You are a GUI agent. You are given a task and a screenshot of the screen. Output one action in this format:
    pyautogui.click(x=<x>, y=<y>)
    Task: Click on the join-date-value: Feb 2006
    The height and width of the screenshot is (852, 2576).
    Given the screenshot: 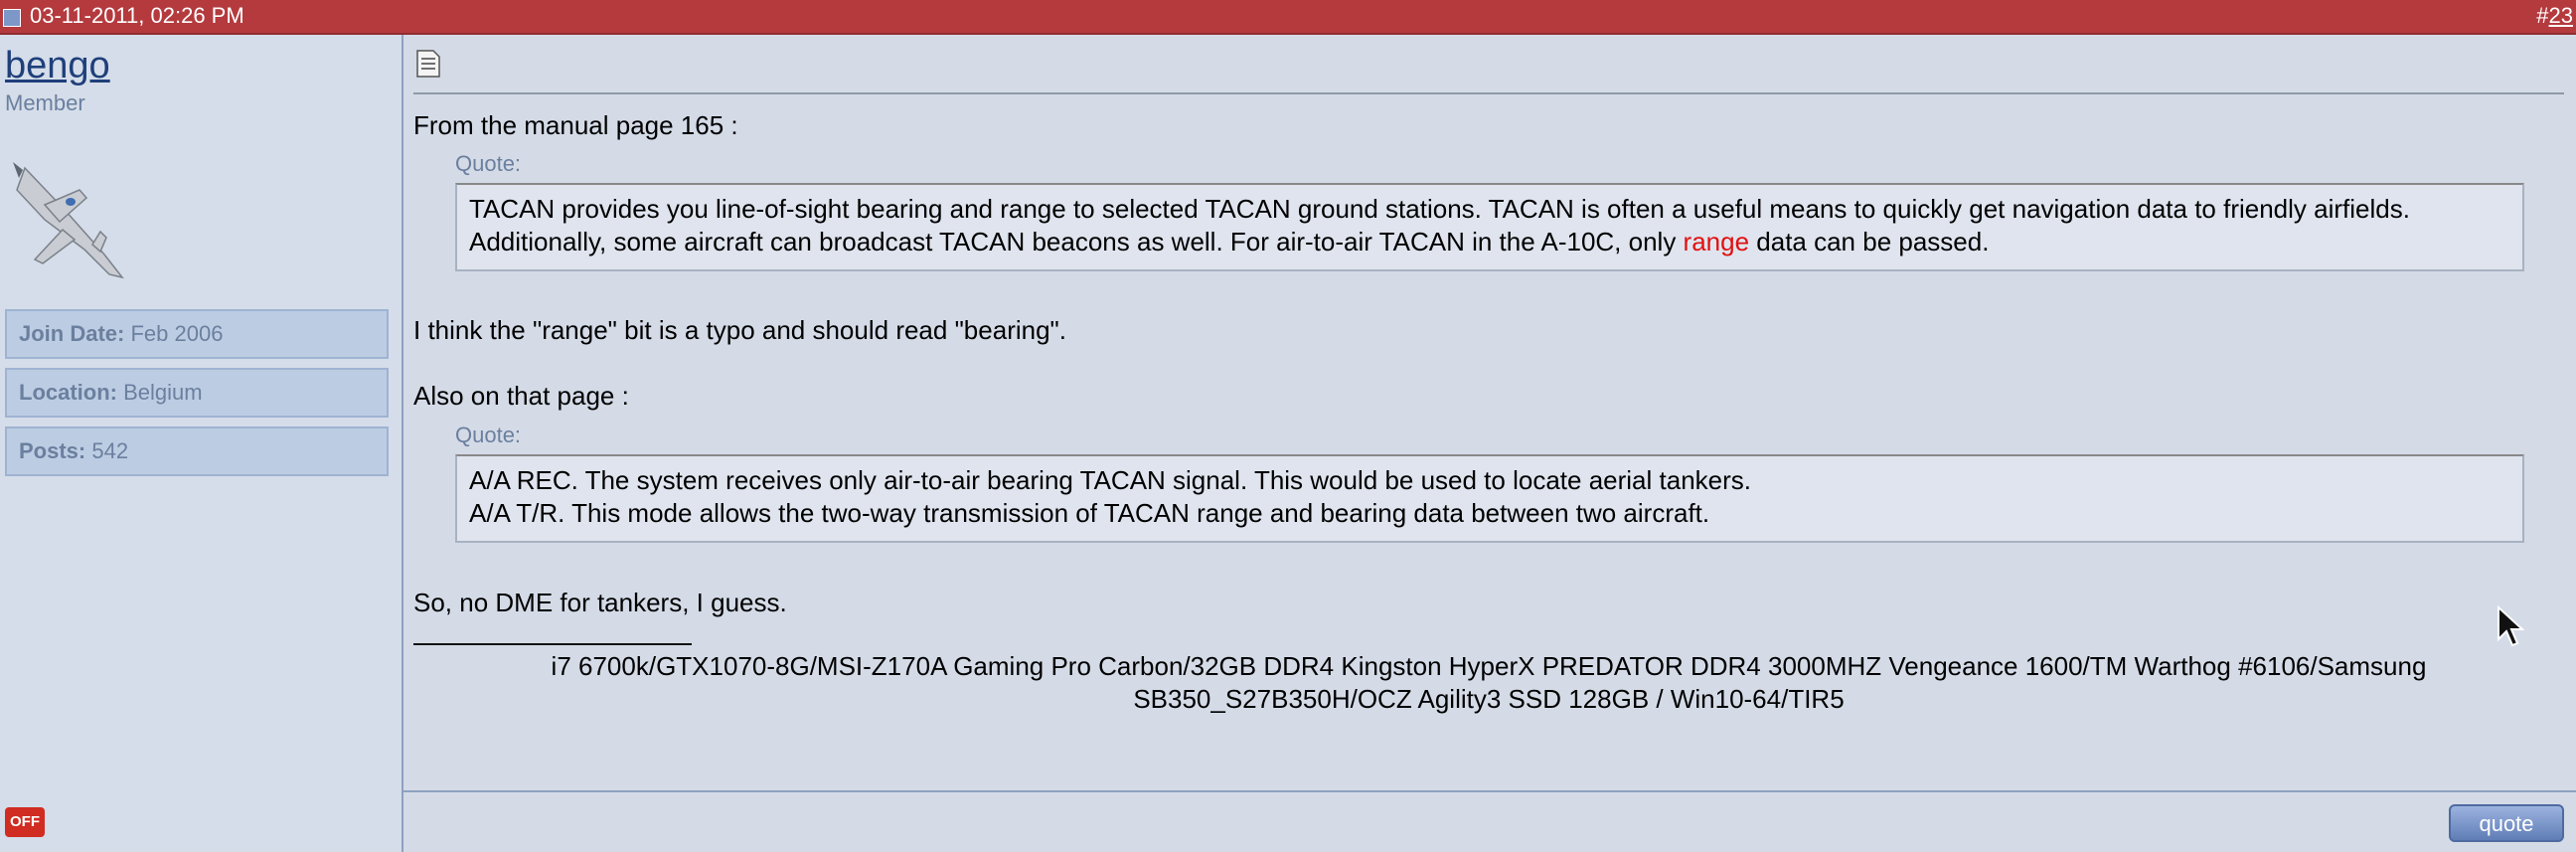 What is the action you would take?
    pyautogui.click(x=177, y=334)
    